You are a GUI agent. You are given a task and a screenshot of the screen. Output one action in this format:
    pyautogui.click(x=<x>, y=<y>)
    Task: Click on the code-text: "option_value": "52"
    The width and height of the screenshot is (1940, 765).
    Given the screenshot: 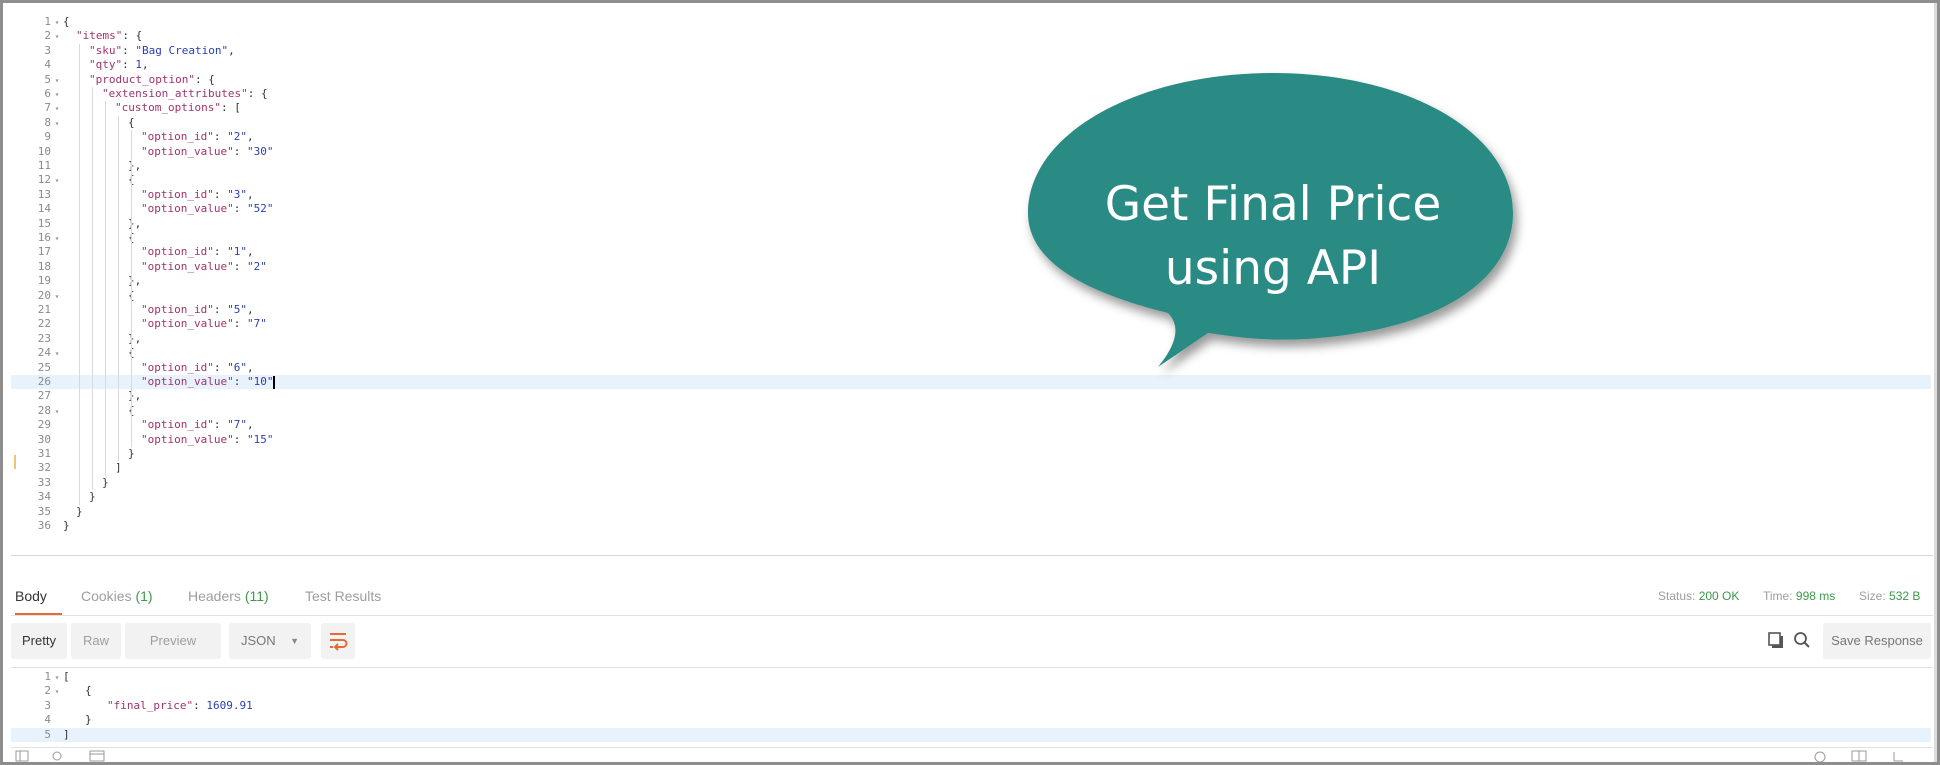 What is the action you would take?
    pyautogui.click(x=207, y=209)
    